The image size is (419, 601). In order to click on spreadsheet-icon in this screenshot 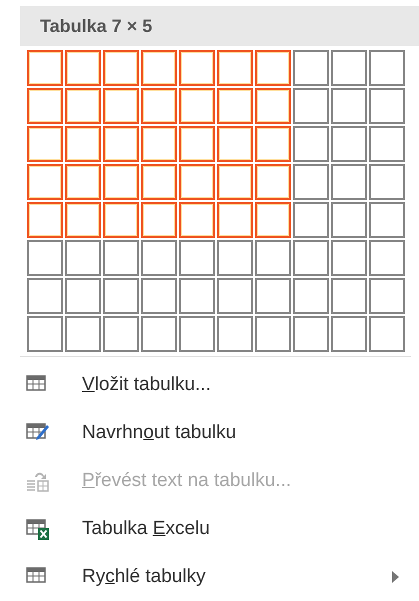, I will do `click(38, 529)`.